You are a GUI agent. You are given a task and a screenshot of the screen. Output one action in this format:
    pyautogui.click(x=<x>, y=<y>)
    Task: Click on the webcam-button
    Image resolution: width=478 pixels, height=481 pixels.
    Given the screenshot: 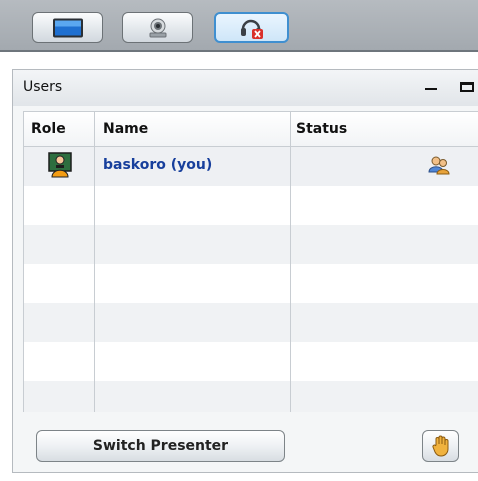 What is the action you would take?
    pyautogui.click(x=157, y=27)
    